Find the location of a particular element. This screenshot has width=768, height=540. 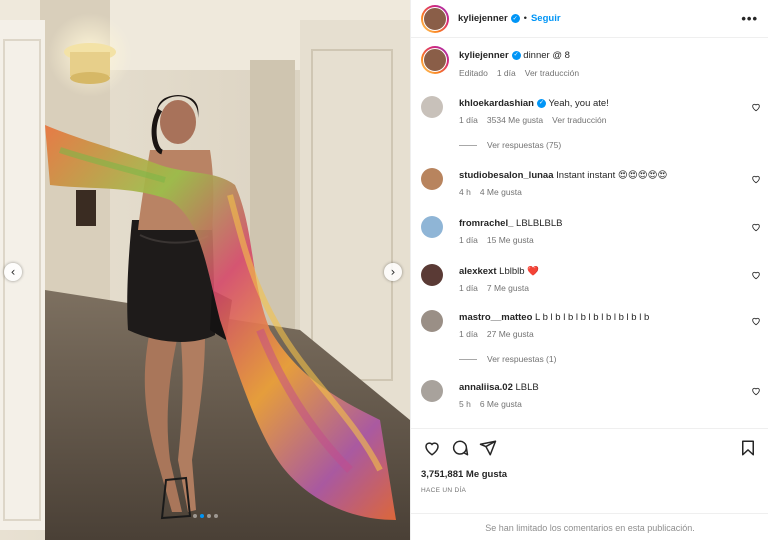

next-slide-button: › is located at coordinates (393, 272).